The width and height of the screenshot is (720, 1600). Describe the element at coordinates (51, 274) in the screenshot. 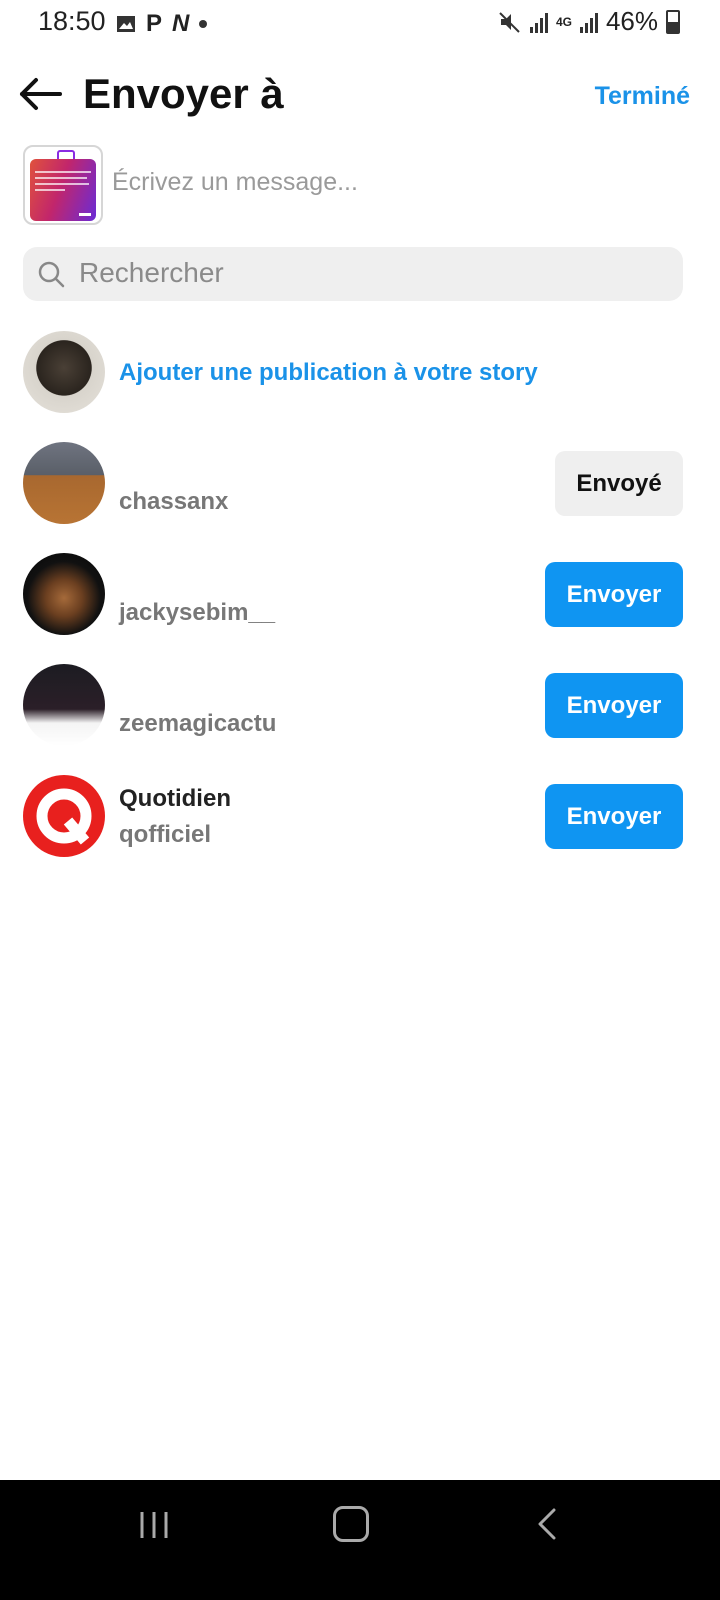

I see `search-icon` at that location.